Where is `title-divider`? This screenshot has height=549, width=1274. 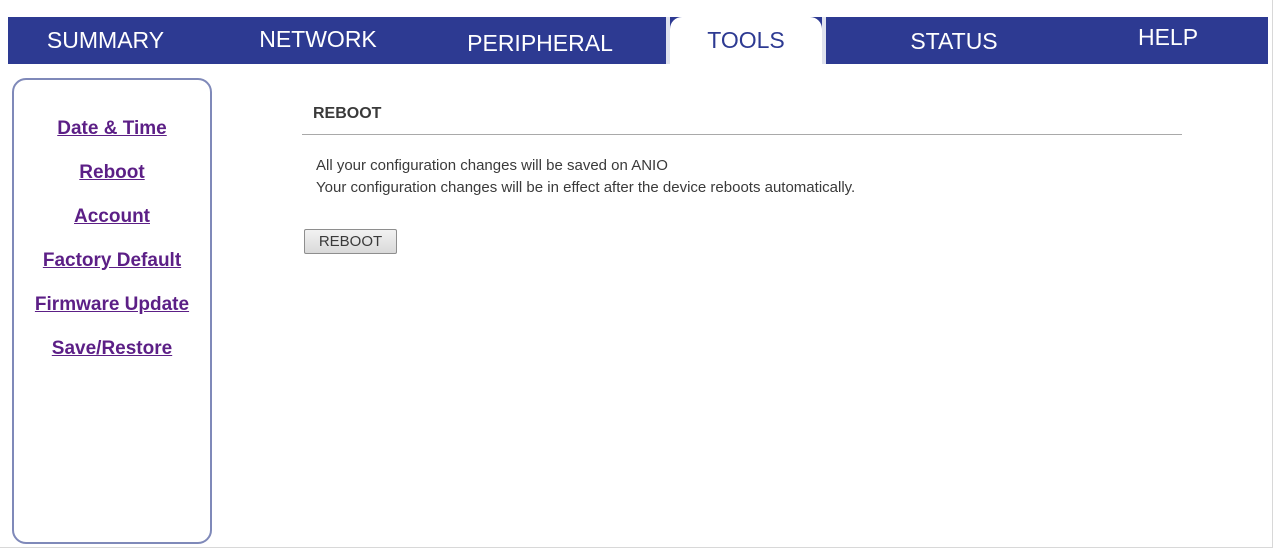 title-divider is located at coordinates (742, 134).